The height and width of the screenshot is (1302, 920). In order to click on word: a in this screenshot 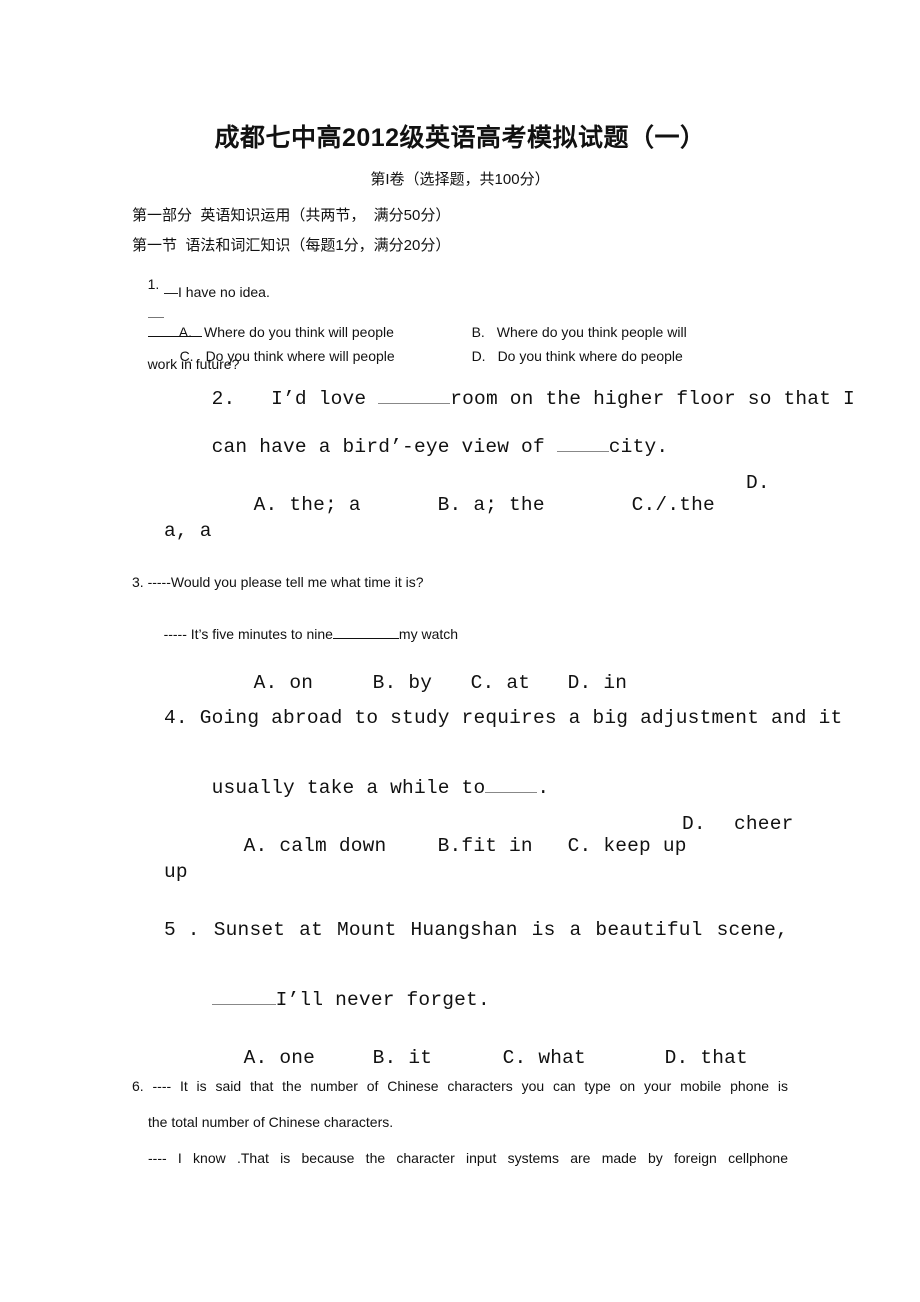, I will do `click(575, 930)`.